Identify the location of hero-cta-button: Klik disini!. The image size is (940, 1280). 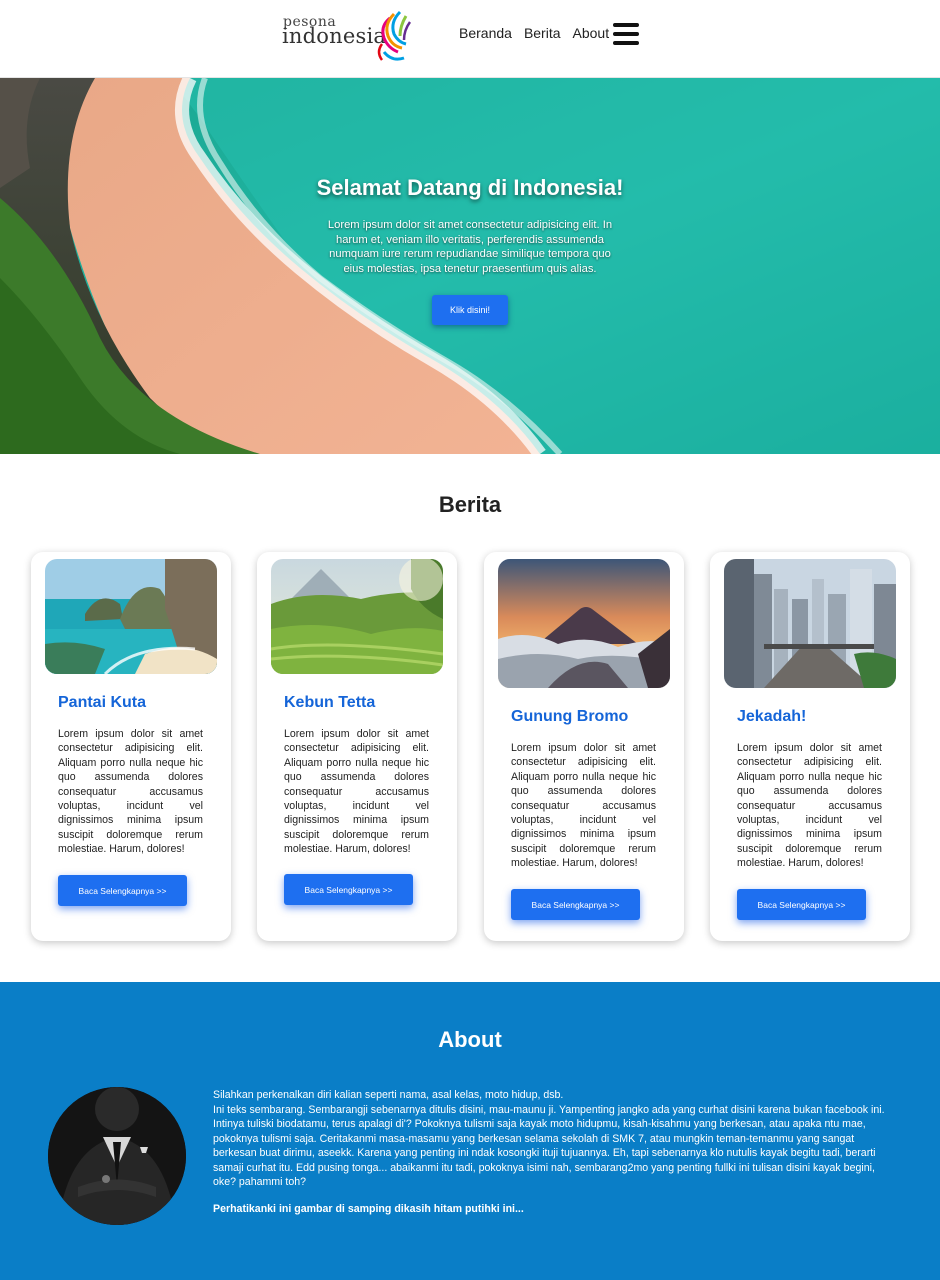
(470, 310).